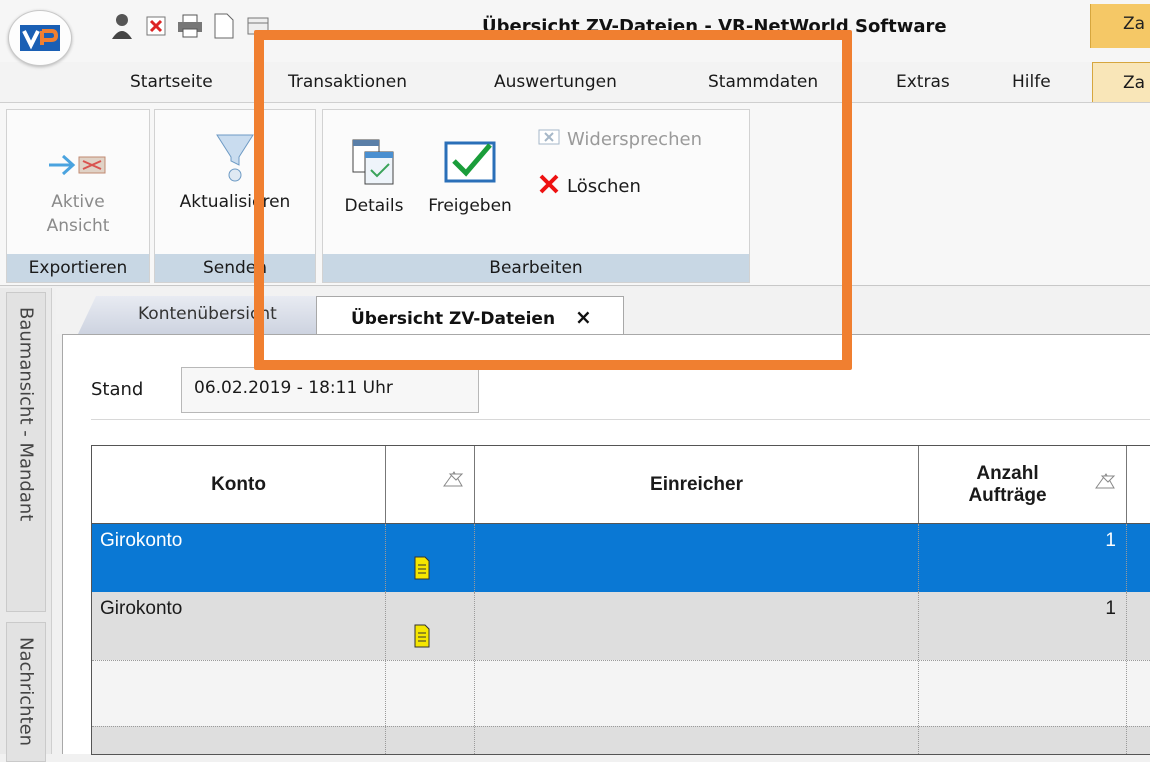 The width and height of the screenshot is (1150, 762). I want to click on tab-kontenuebersicht-label: Kontenübersicht, so click(207, 314).